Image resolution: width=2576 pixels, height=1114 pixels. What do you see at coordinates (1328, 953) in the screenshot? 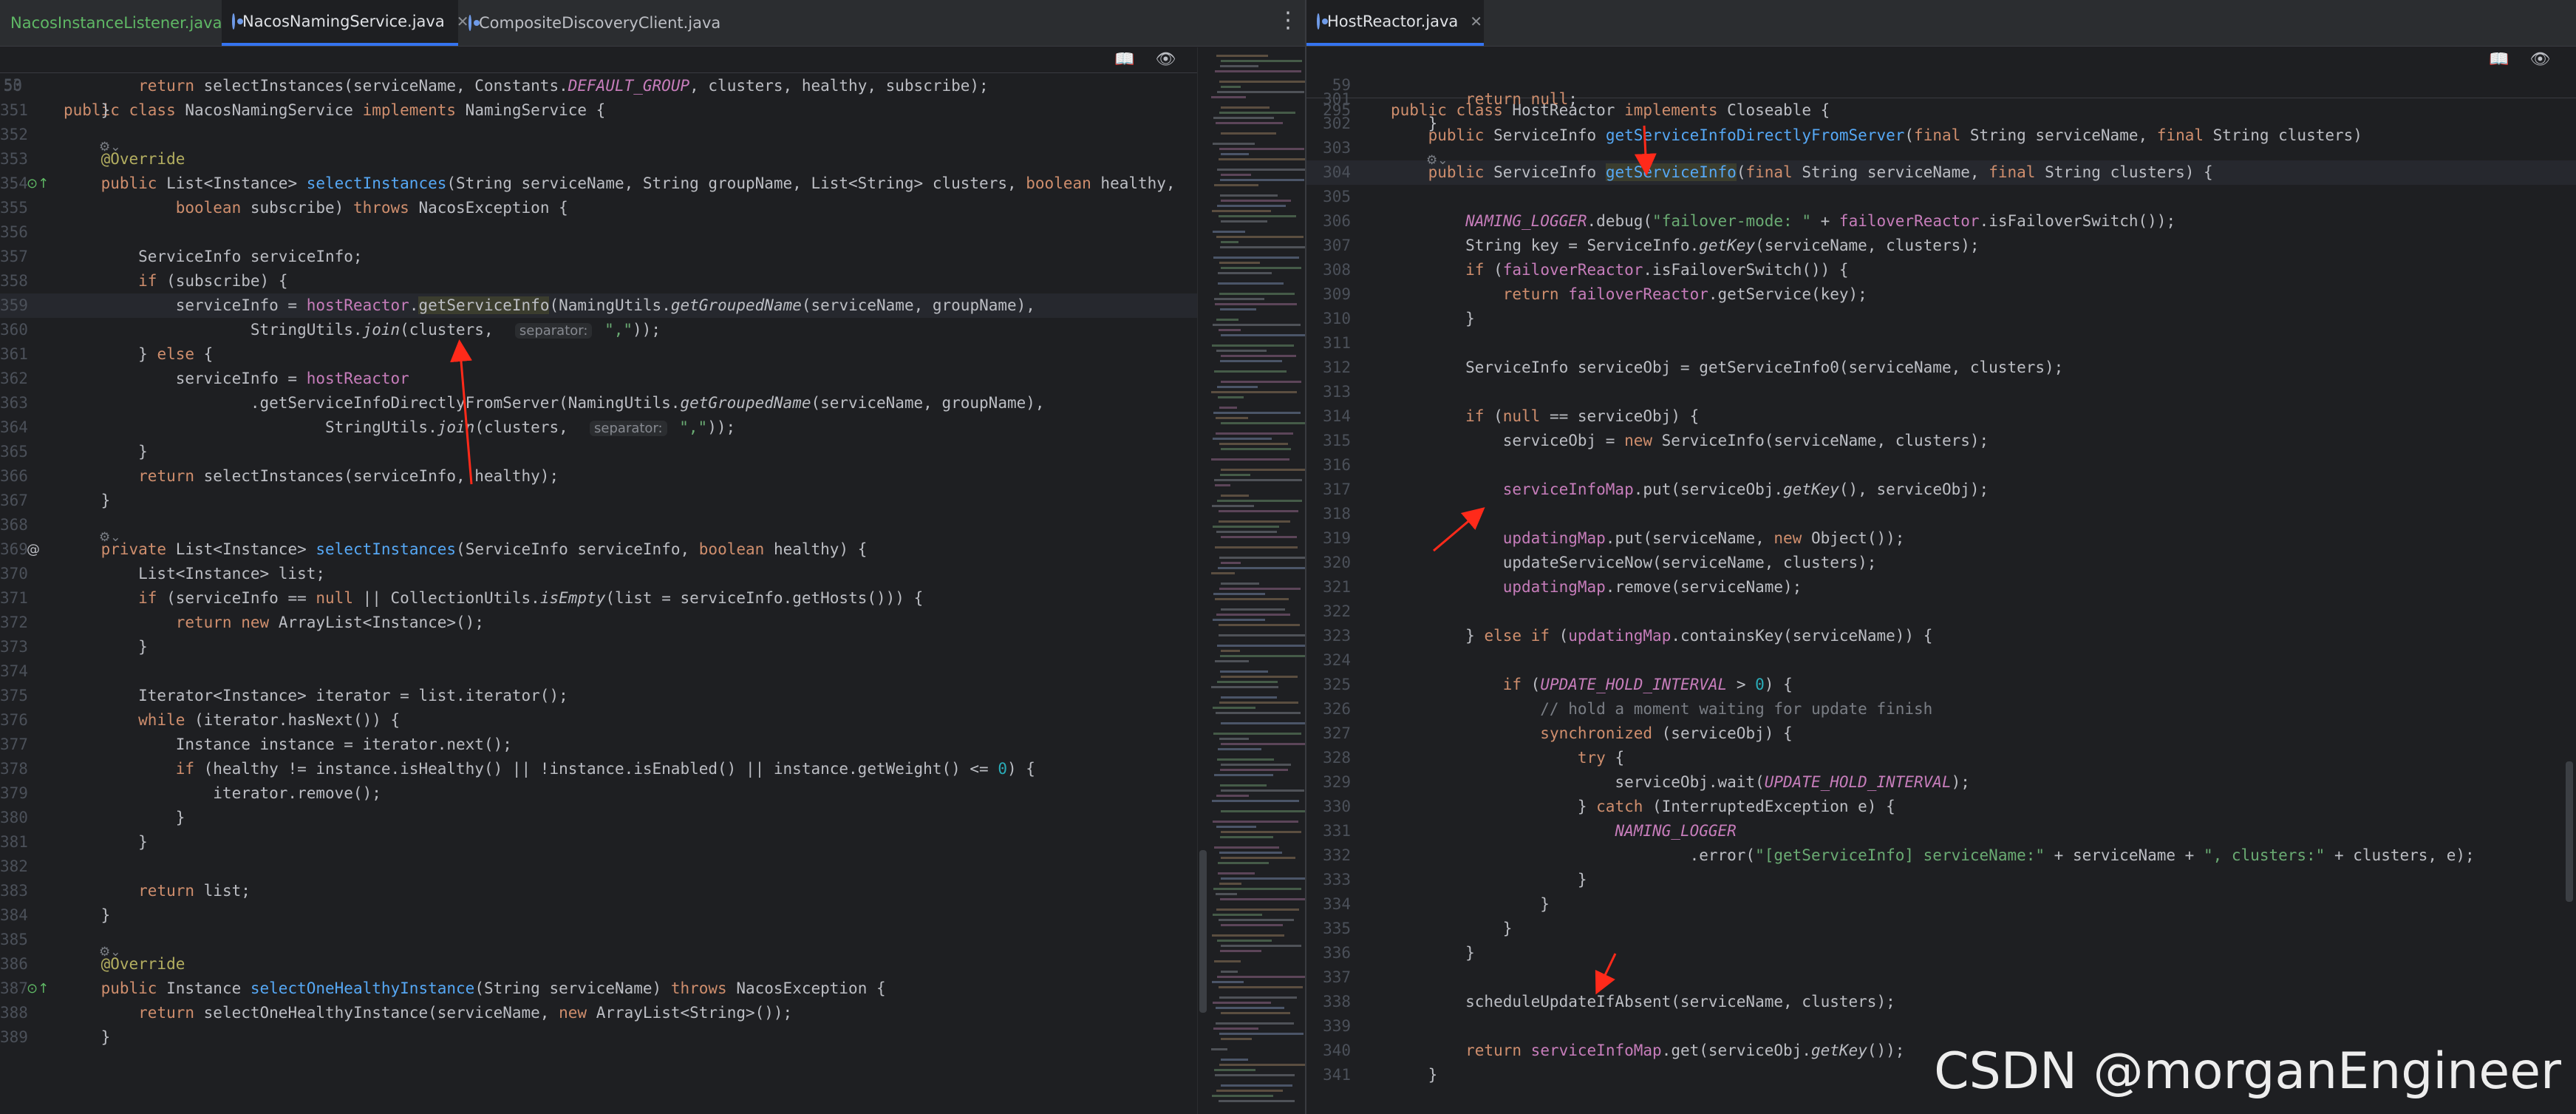
I see `line-number: 336` at bounding box center [1328, 953].